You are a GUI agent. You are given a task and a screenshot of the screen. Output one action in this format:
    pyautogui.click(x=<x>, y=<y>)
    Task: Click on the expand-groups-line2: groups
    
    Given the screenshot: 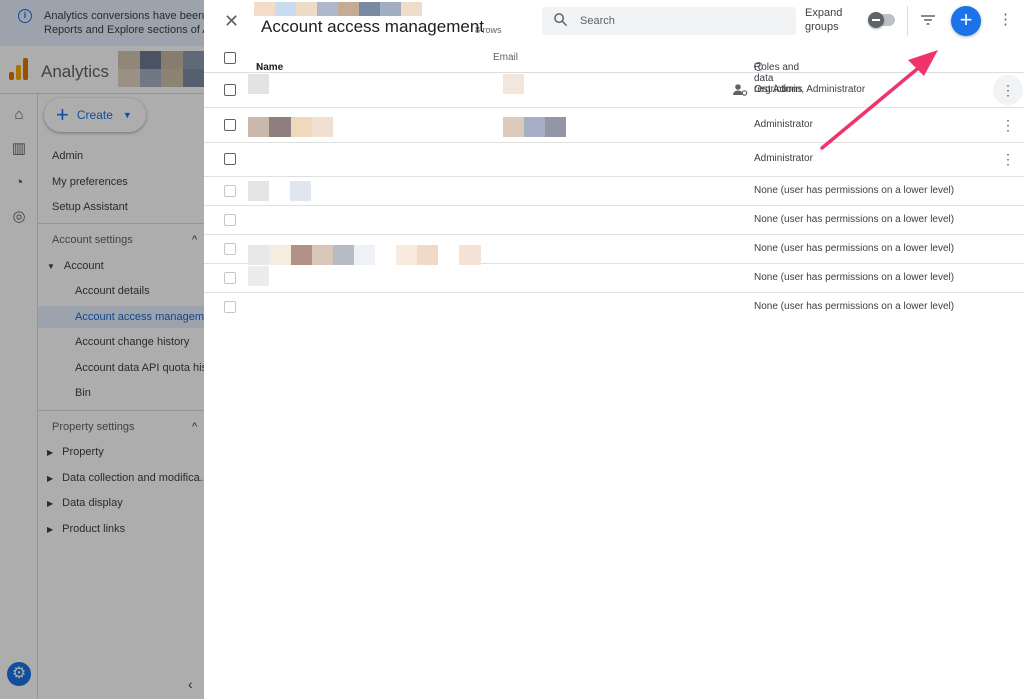 What is the action you would take?
    pyautogui.click(x=822, y=27)
    